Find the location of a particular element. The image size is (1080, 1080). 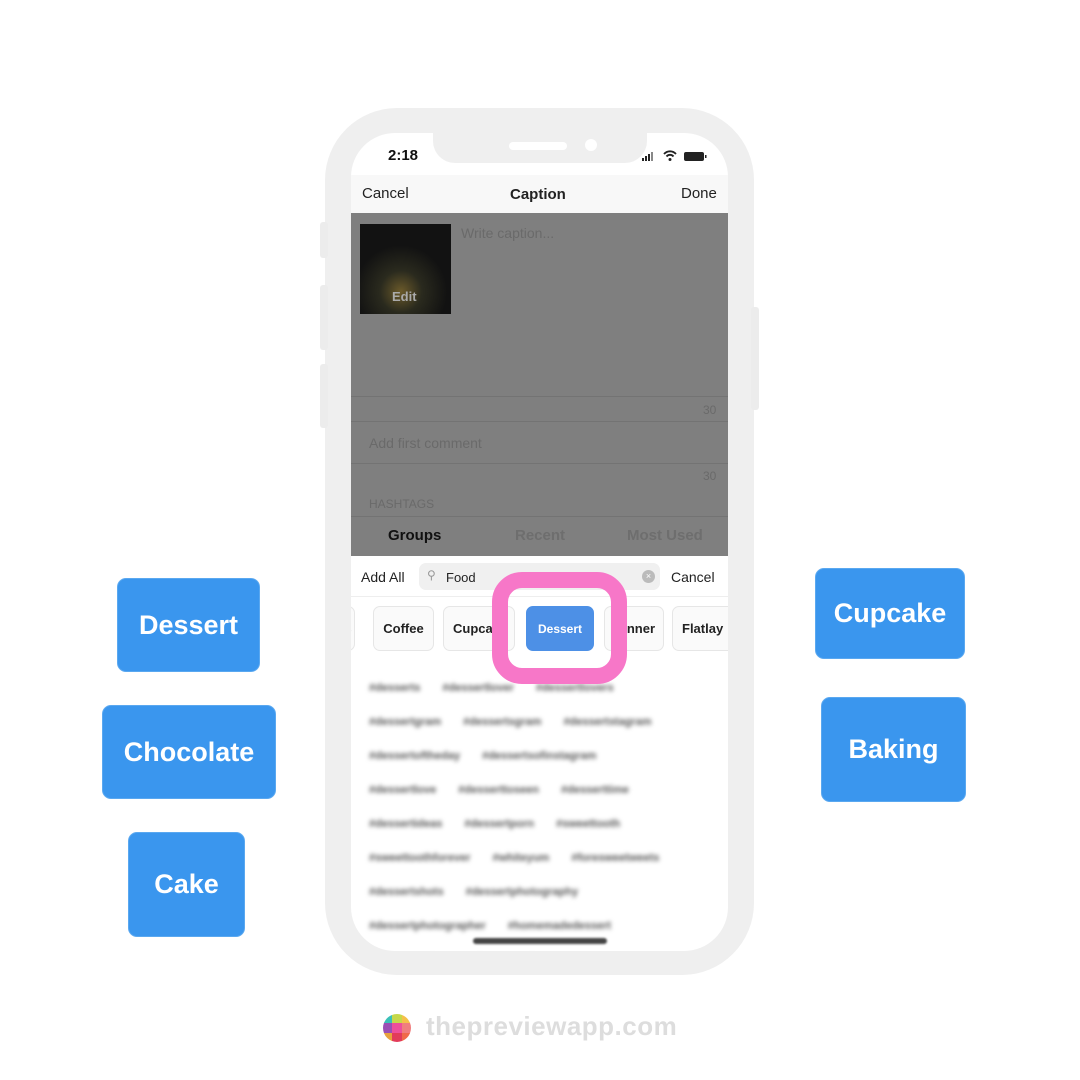

camera is located at coordinates (591, 145).